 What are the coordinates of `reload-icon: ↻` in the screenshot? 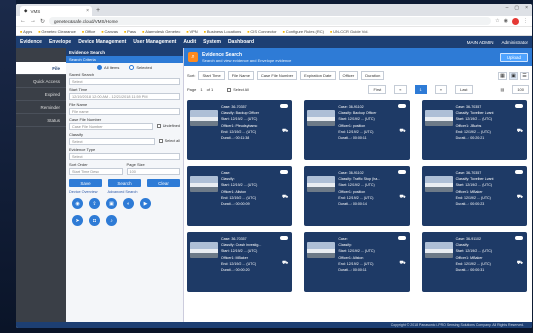 It's located at (42, 21).